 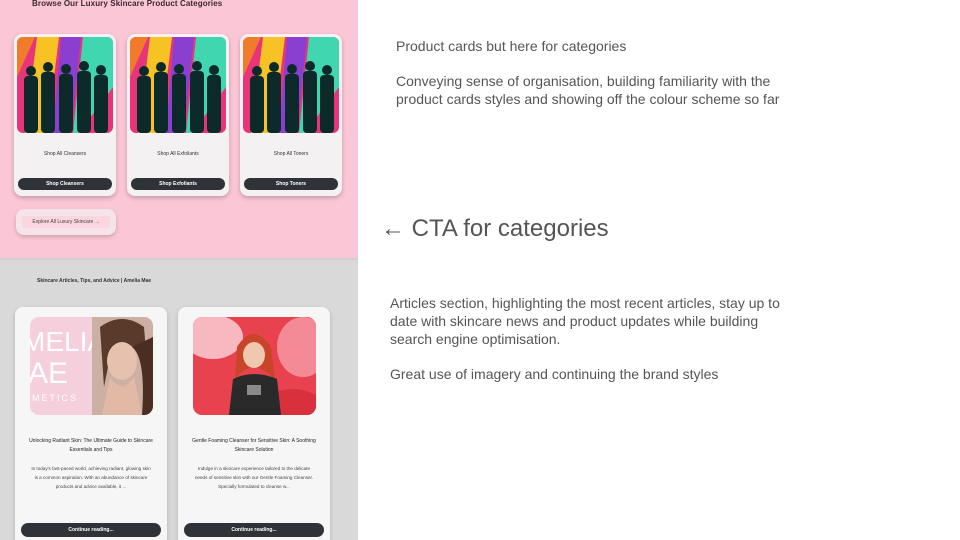 What do you see at coordinates (254, 366) in the screenshot?
I see `article-image` at bounding box center [254, 366].